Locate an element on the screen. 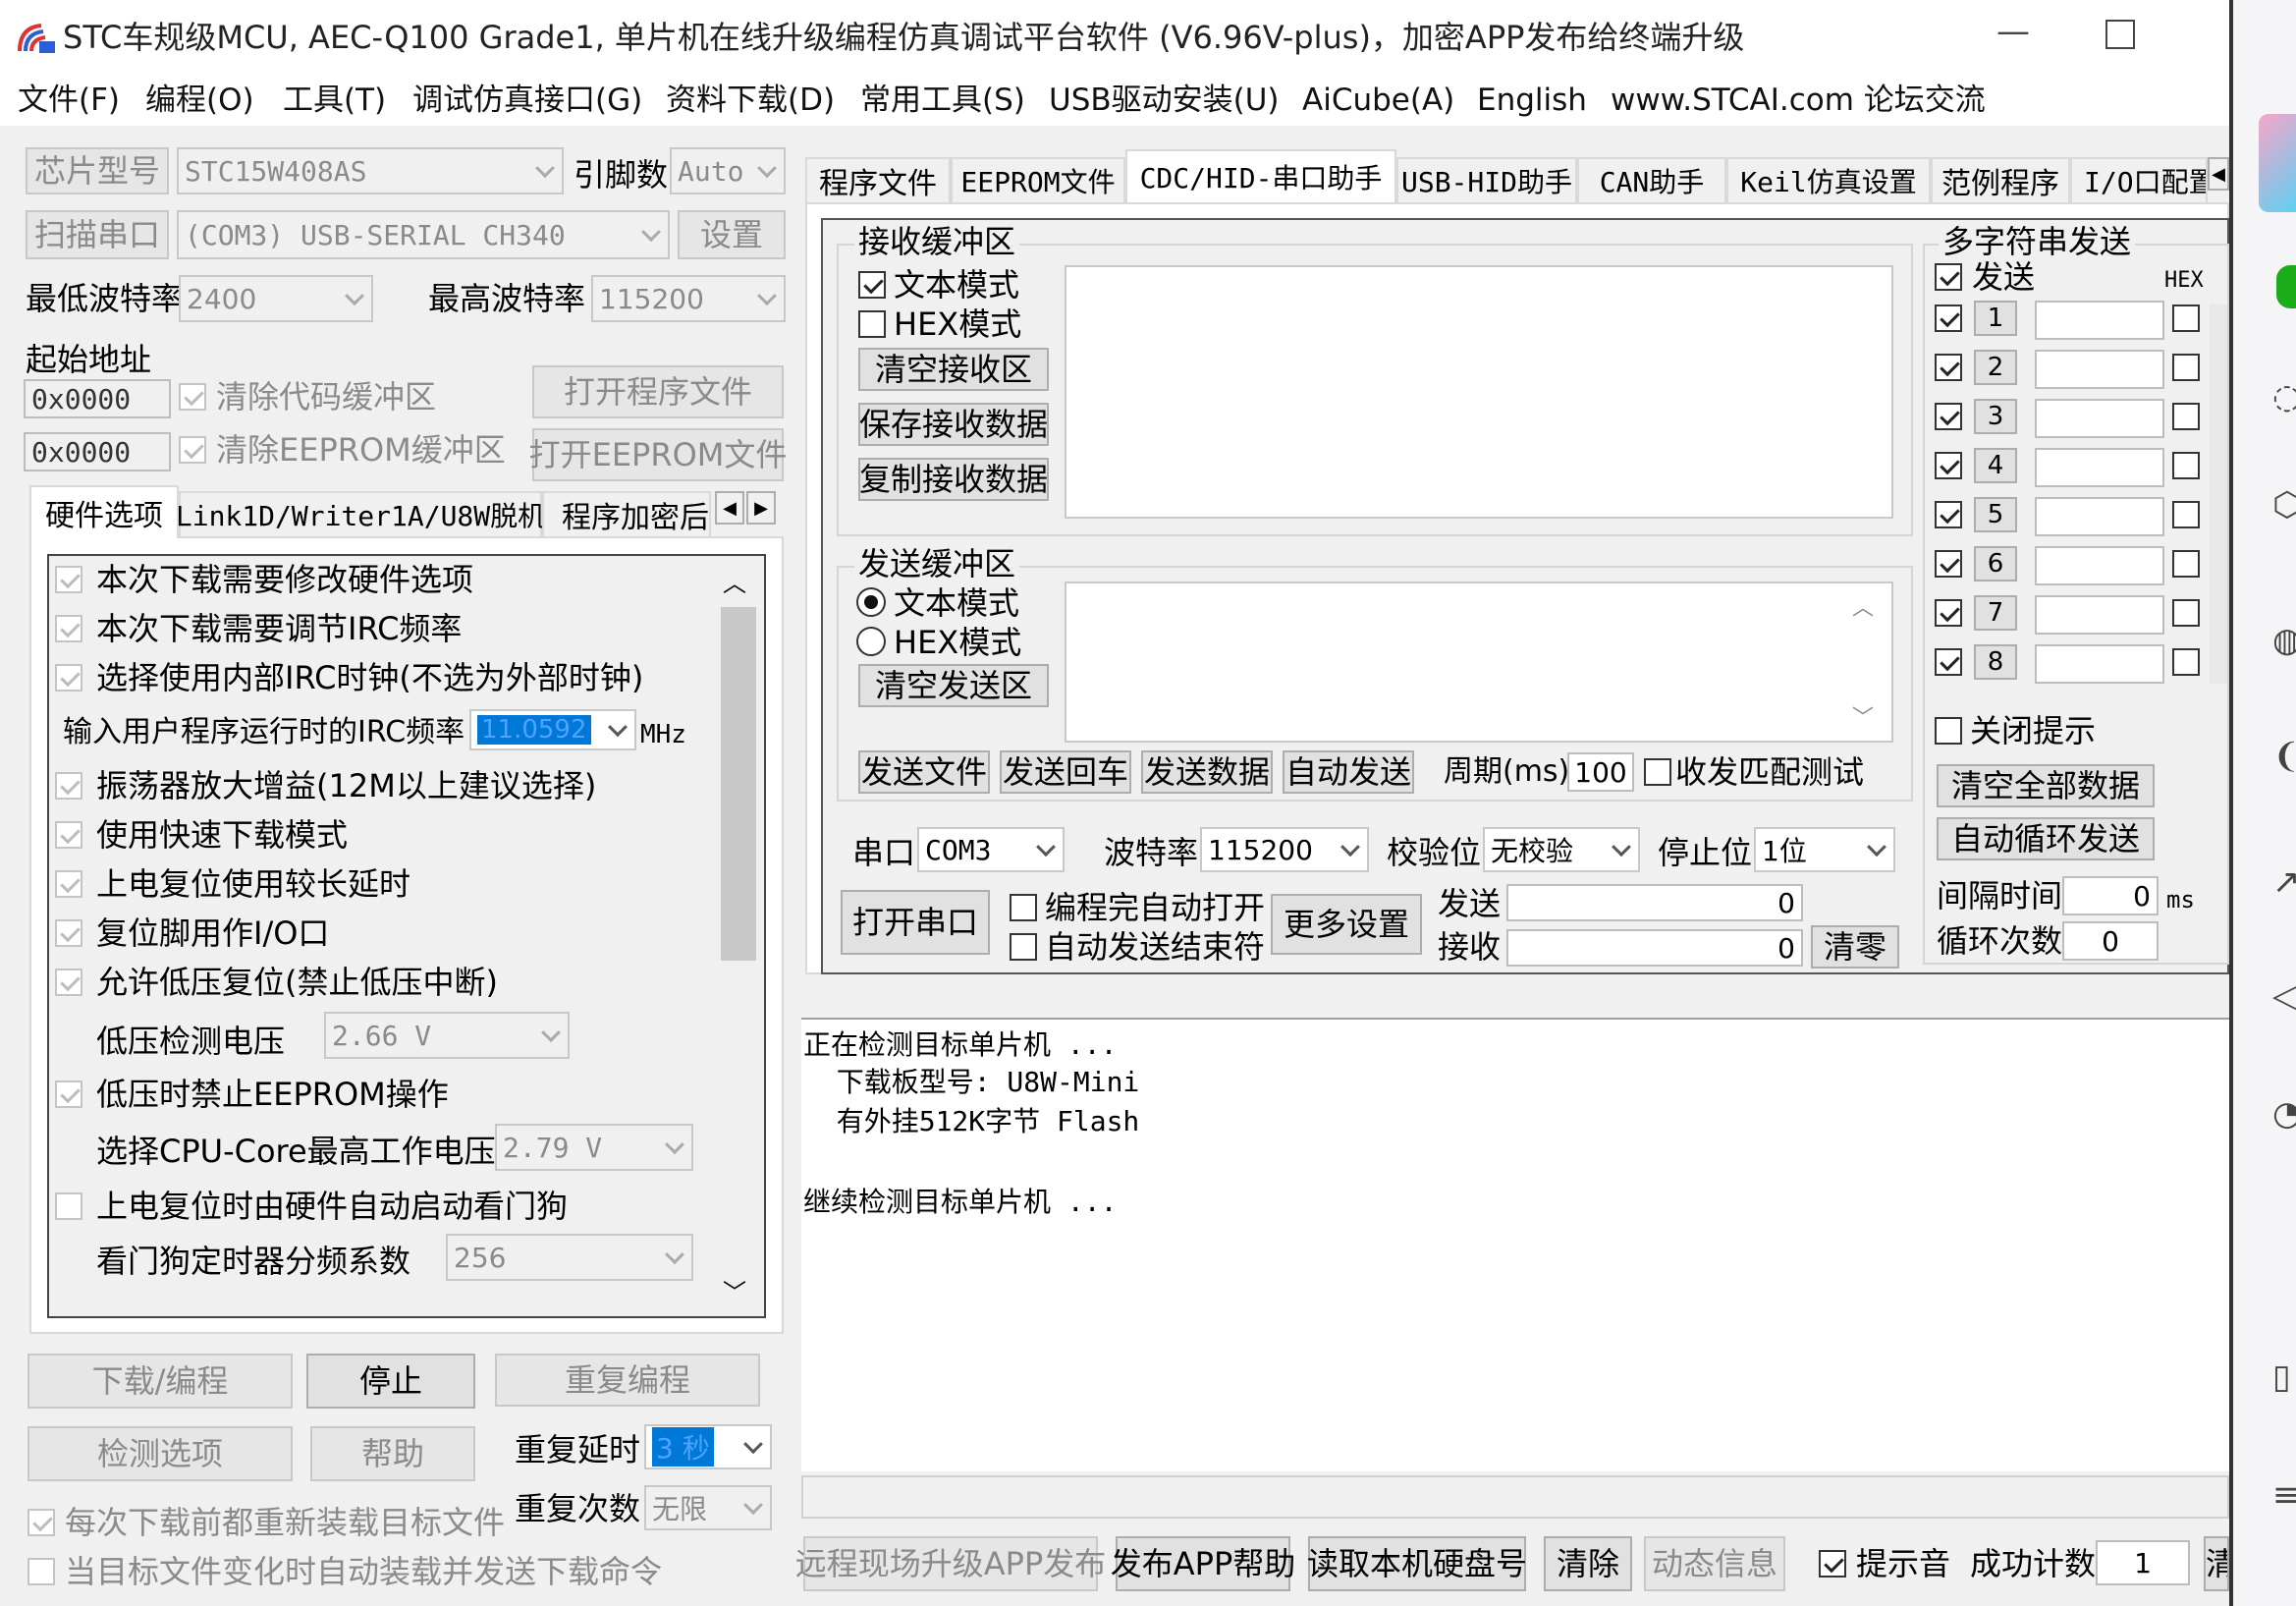 This screenshot has height=1606, width=2296. help-button: 帮助 is located at coordinates (392, 1453).